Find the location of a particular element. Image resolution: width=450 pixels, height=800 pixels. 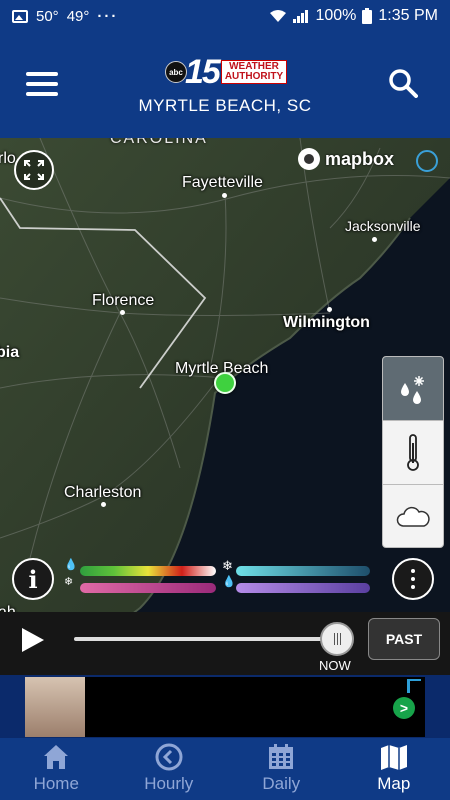

rain-legend-icon: 💧 is located at coordinates (71, 565).